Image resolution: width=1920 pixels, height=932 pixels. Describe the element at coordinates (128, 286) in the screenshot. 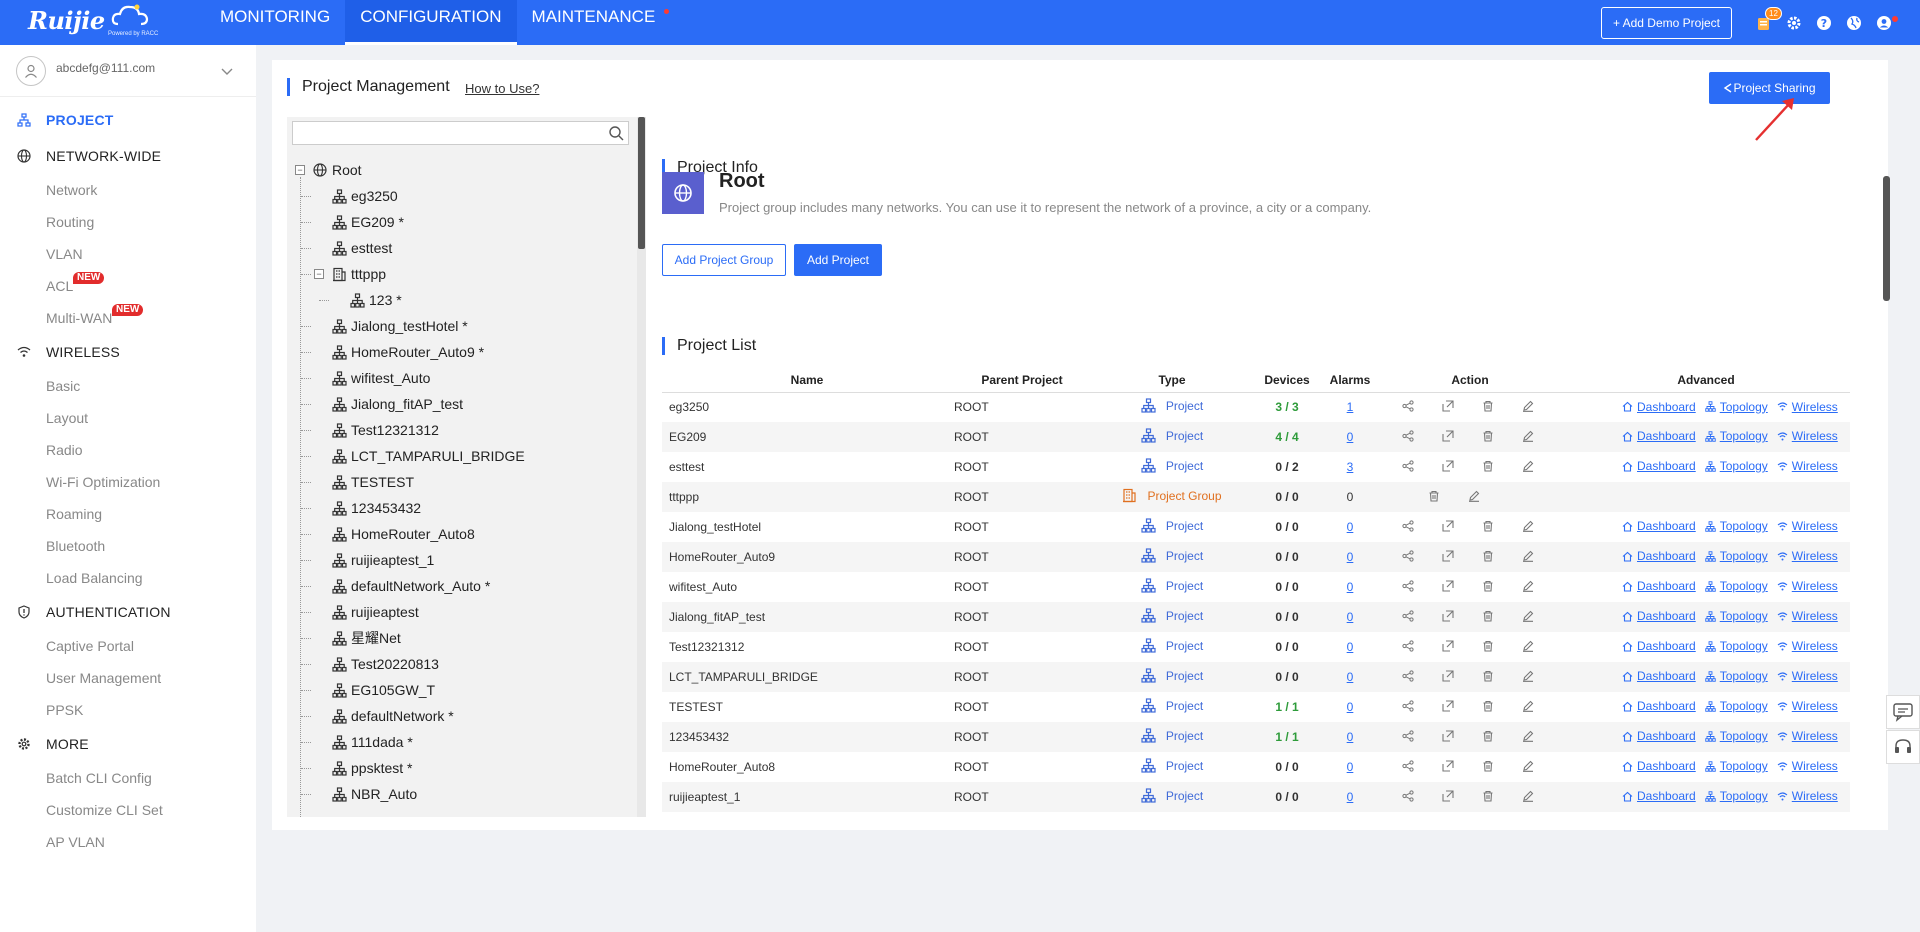

I see `sidebar-item-acl: ACL NEW` at that location.